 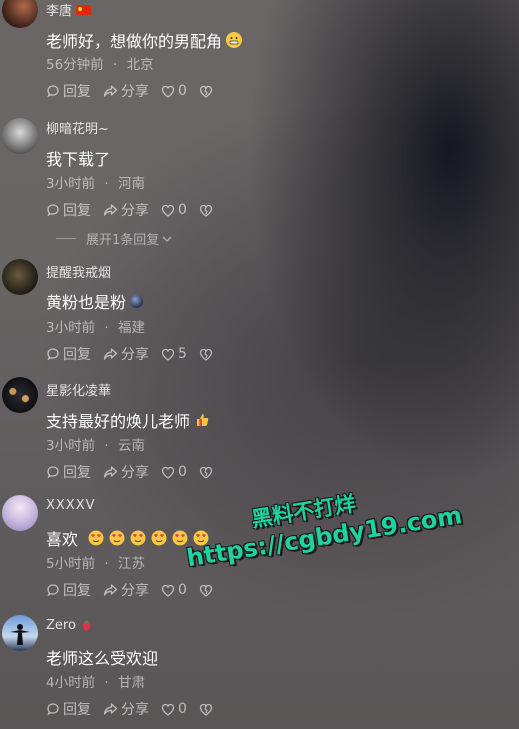 I want to click on comment-username: 提醒我戒烟, so click(x=78, y=271).